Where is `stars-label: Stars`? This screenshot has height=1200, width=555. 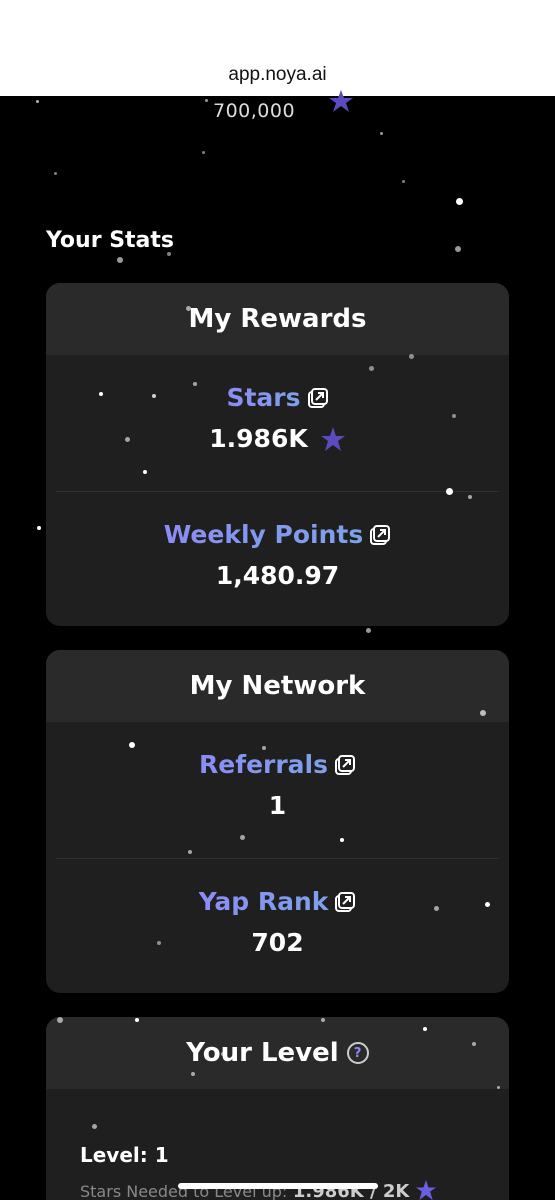
stars-label: Stars is located at coordinates (263, 397).